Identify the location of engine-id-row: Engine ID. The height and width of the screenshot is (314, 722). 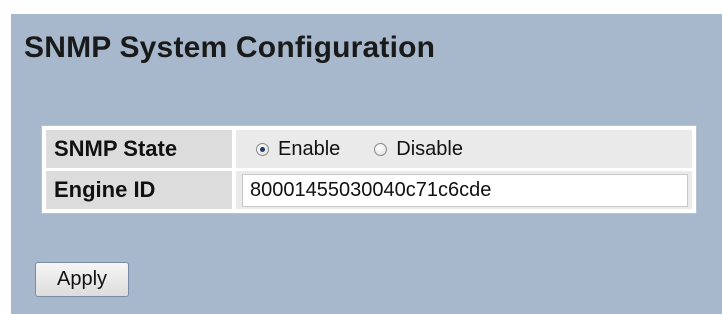
(369, 190).